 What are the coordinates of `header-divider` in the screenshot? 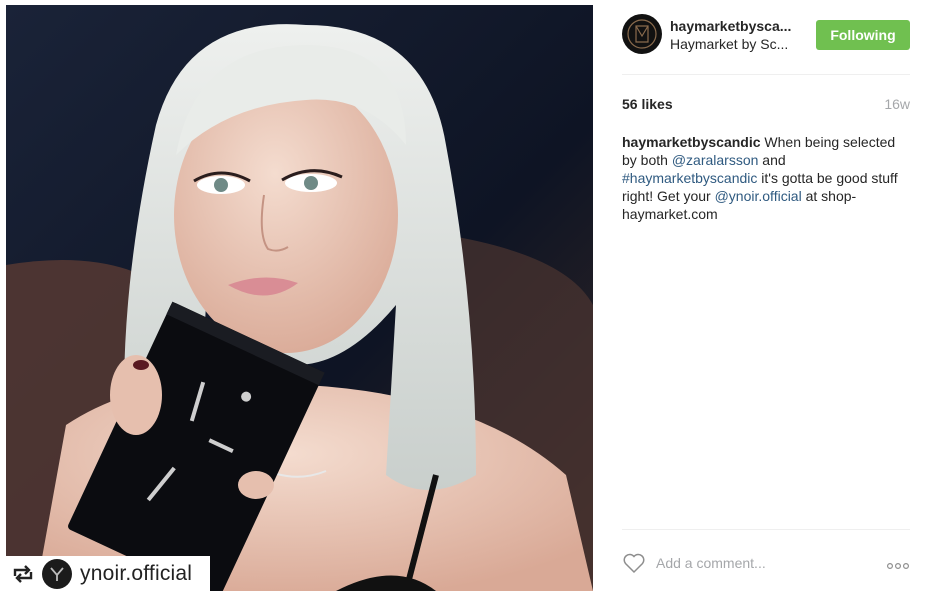 It's located at (766, 74).